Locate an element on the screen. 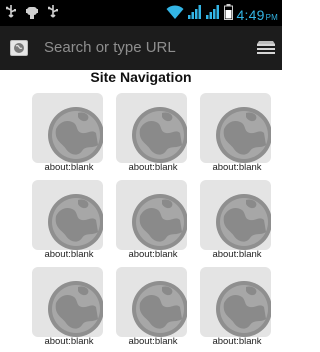  android-debug-icon is located at coordinates (32, 12).